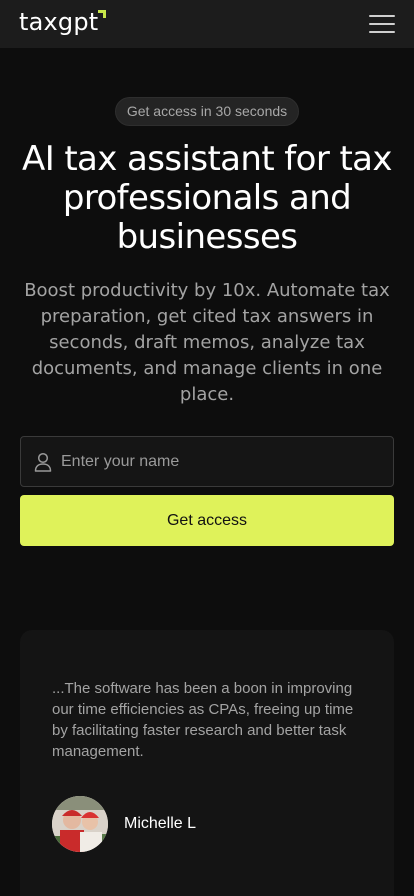 This screenshot has height=896, width=414. I want to click on name-field, so click(207, 461).